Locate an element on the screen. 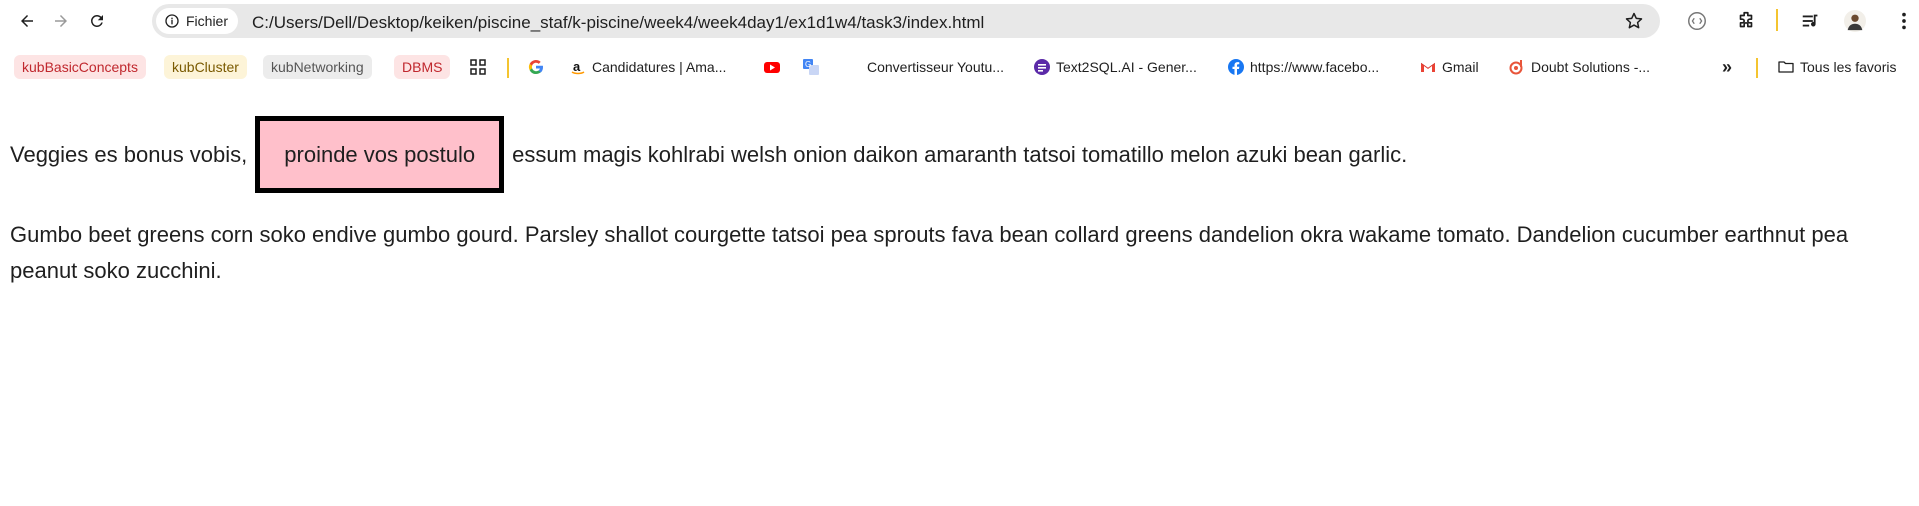 This screenshot has height=506, width=1919. translate-icon: G is located at coordinates (811, 67).